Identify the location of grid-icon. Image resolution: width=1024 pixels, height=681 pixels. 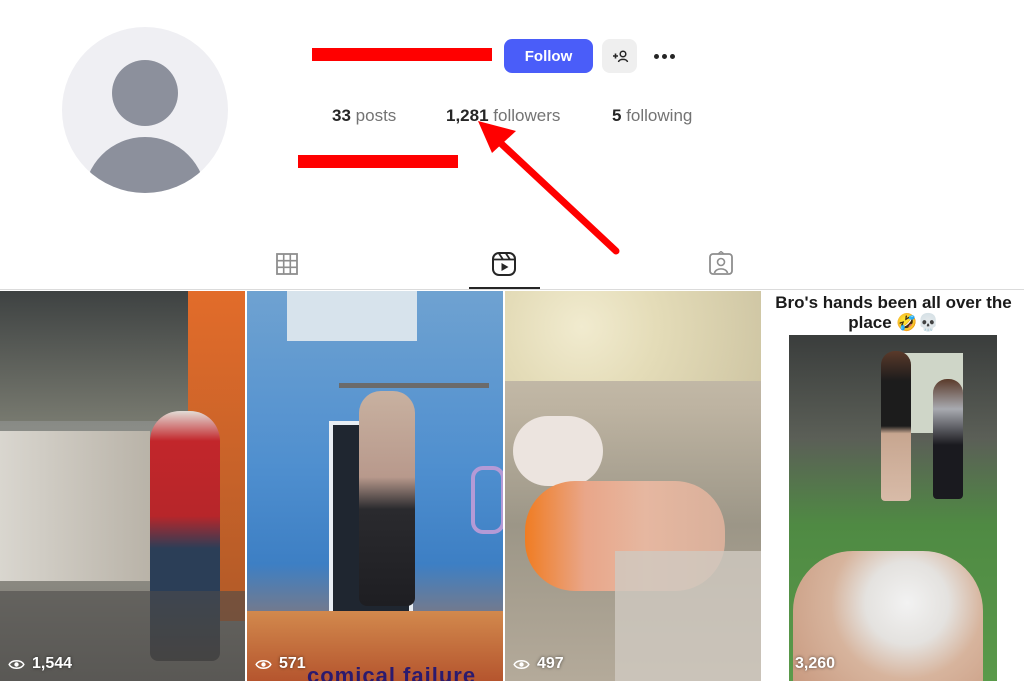
(287, 264).